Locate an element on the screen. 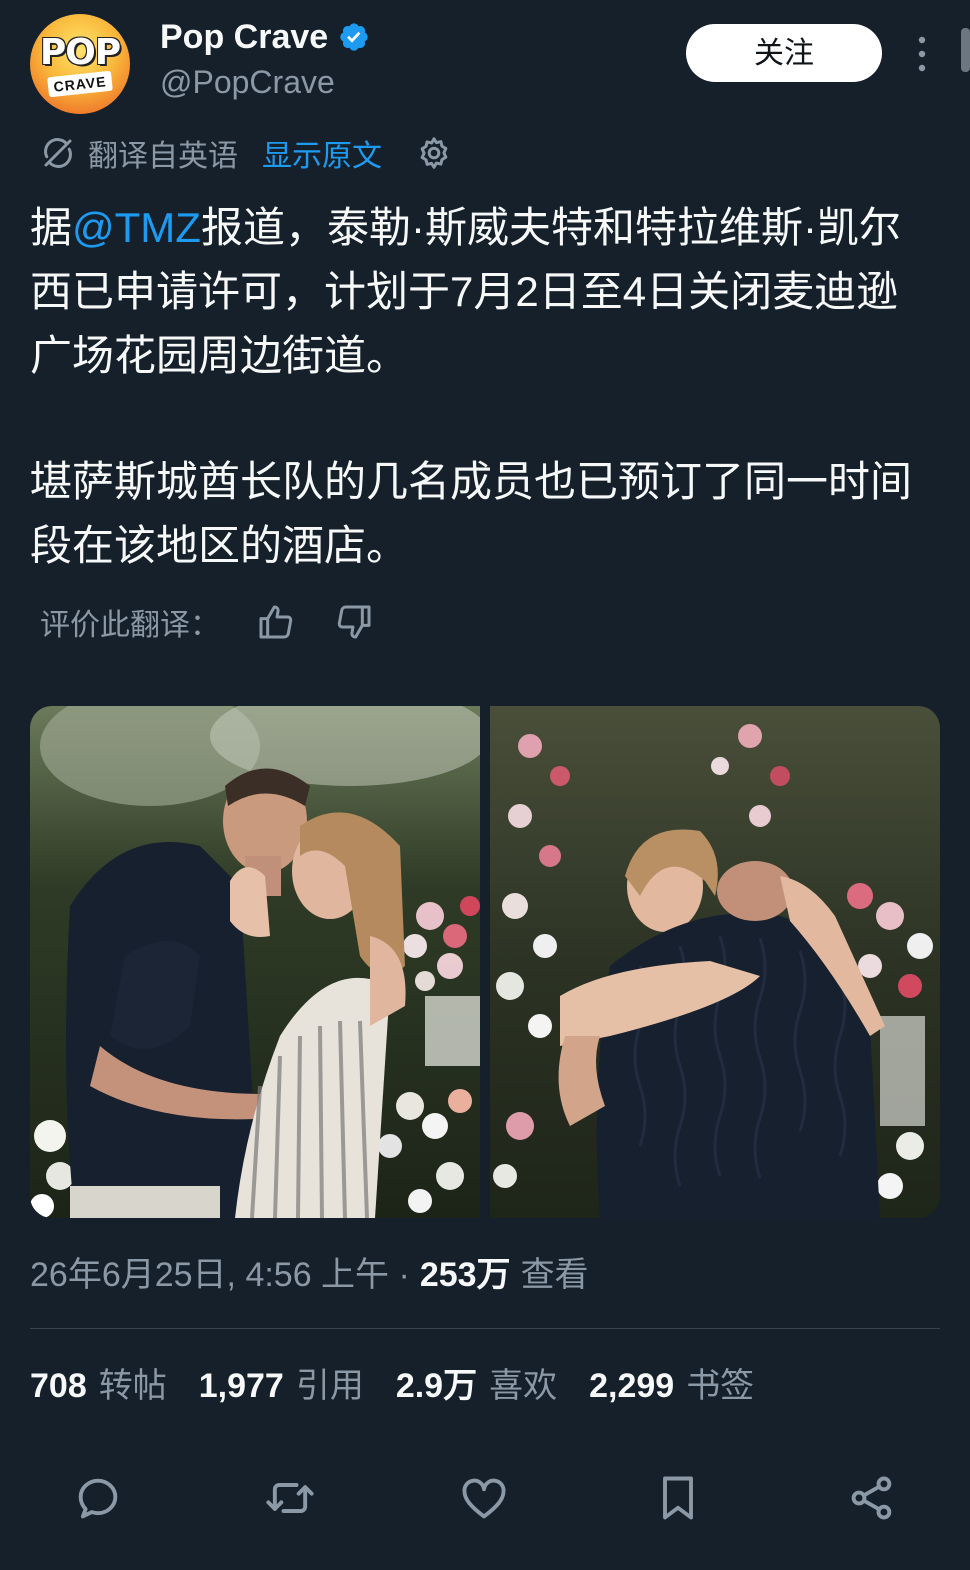 The height and width of the screenshot is (1570, 970). avatar-logo-text-bottom: CRAVE is located at coordinates (80, 84).